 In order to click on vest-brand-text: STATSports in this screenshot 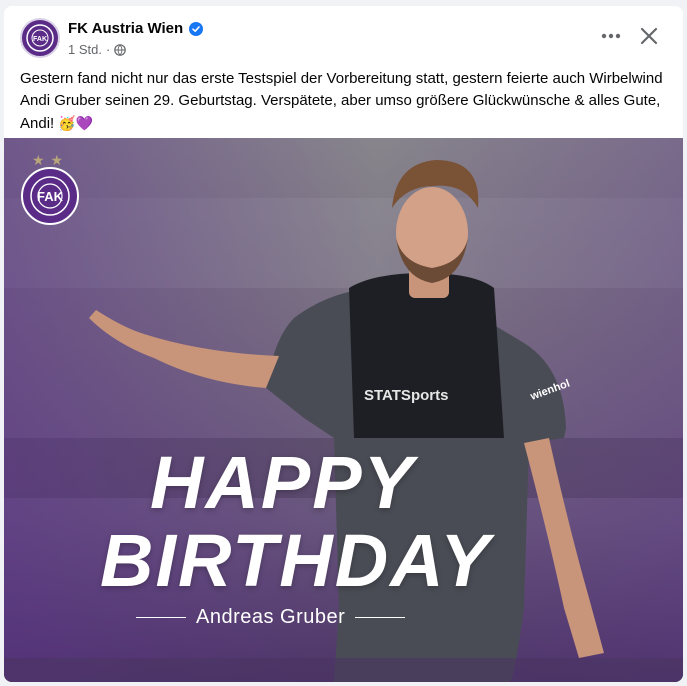, I will do `click(406, 395)`.